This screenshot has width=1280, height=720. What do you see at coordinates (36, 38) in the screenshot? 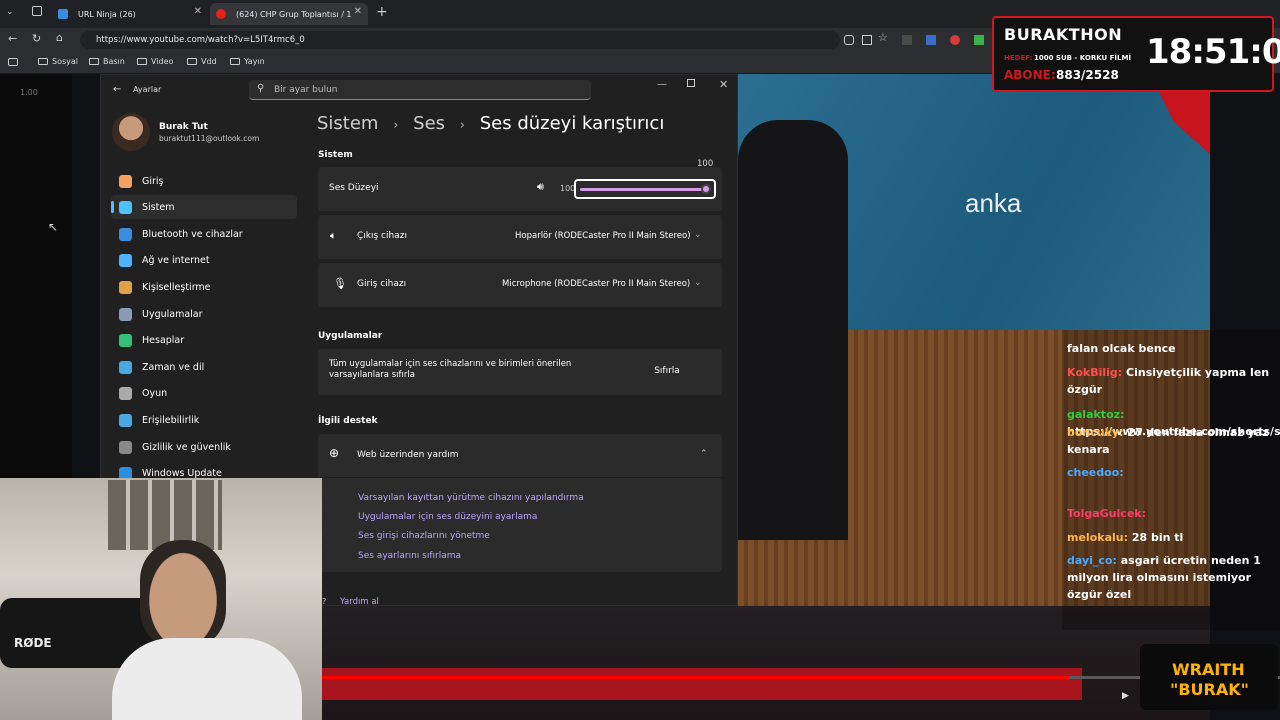
I see `refresh-icon: ↻` at bounding box center [36, 38].